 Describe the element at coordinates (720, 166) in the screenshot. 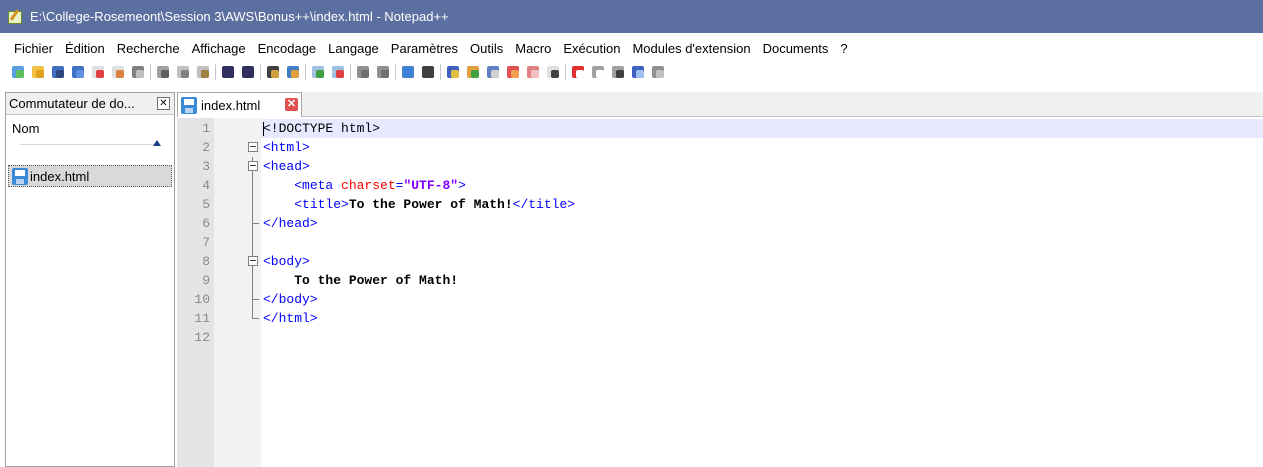

I see `code-line: 3 <head>` at that location.